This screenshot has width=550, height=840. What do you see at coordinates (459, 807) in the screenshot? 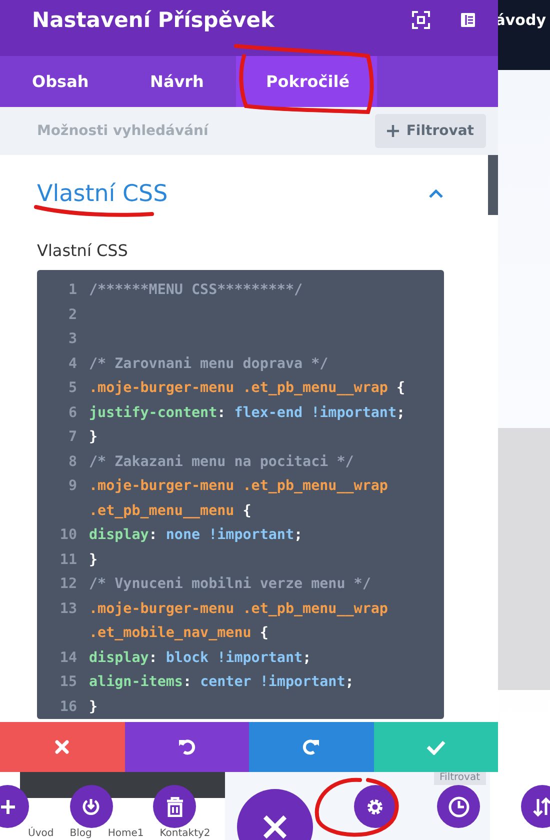
I see `clock-icon` at bounding box center [459, 807].